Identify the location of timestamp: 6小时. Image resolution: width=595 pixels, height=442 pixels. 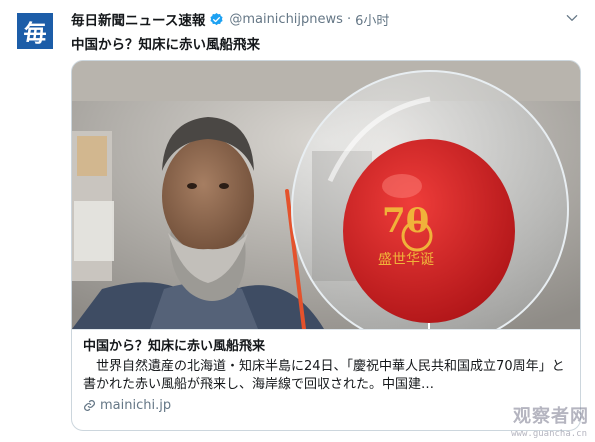
(372, 19).